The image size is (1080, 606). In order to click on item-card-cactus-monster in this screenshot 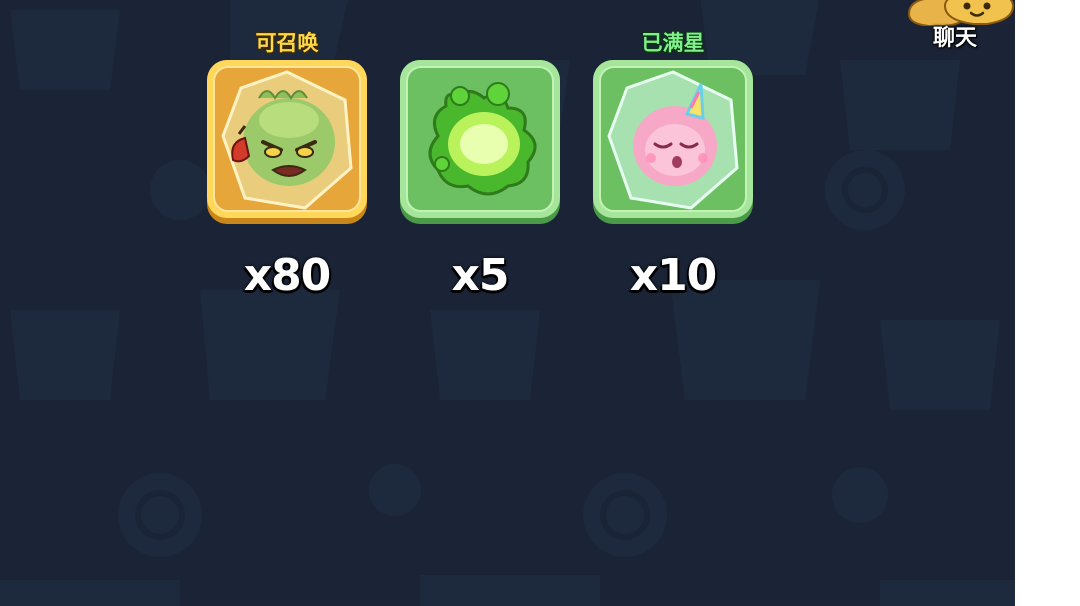, I will do `click(287, 142)`.